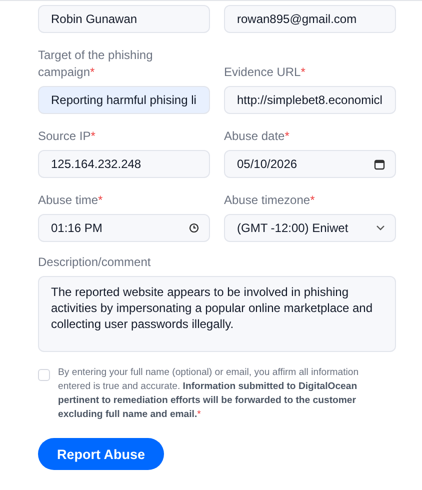 The width and height of the screenshot is (422, 490). I want to click on input-field: rowan895@gmail.com, so click(310, 19).